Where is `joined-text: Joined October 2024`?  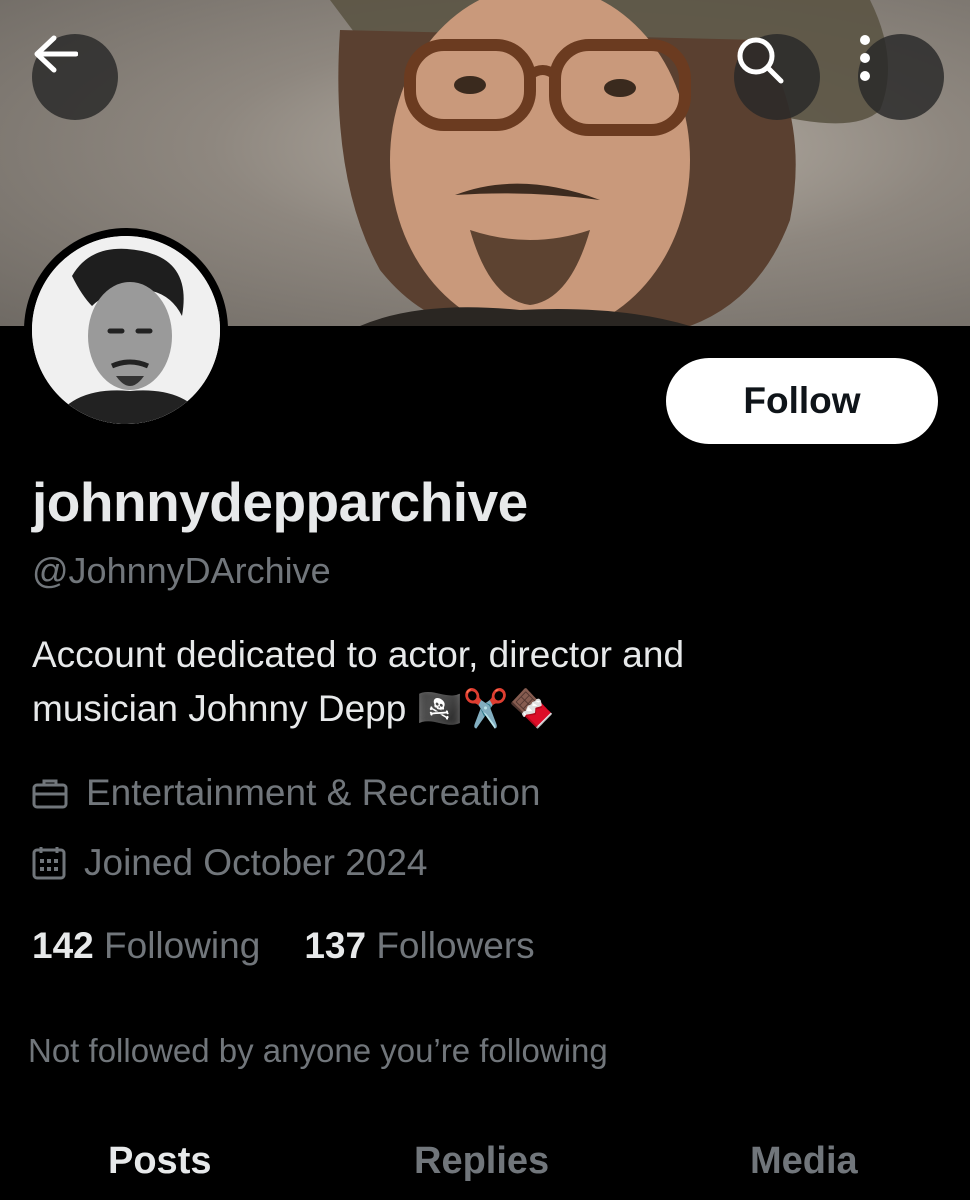 joined-text: Joined October 2024 is located at coordinates (256, 862).